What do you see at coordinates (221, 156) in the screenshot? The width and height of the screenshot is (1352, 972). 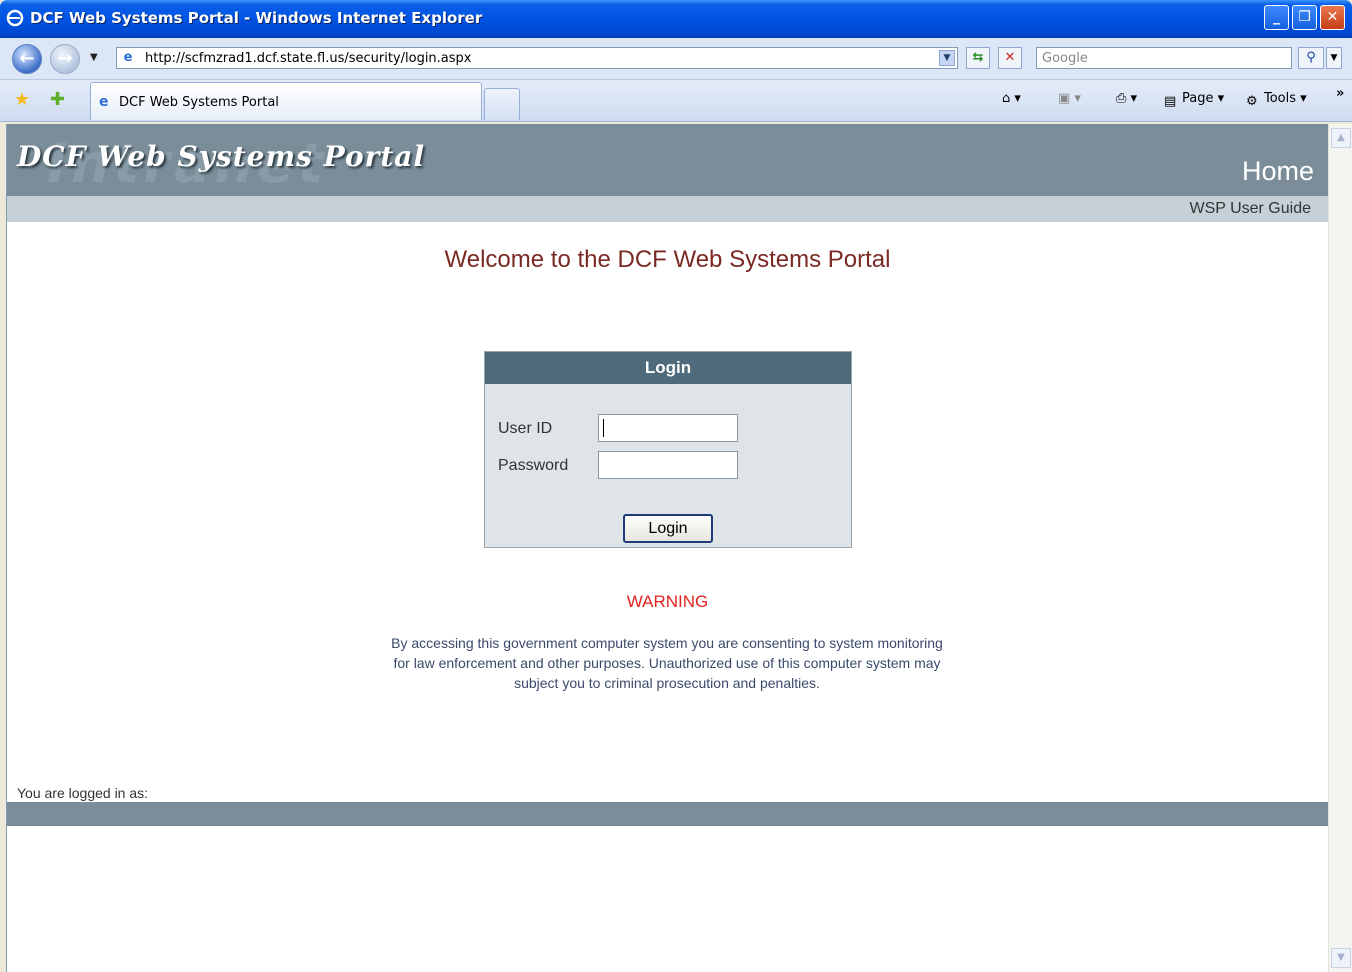 I see `site-logo: DCF Web Systems Portal` at bounding box center [221, 156].